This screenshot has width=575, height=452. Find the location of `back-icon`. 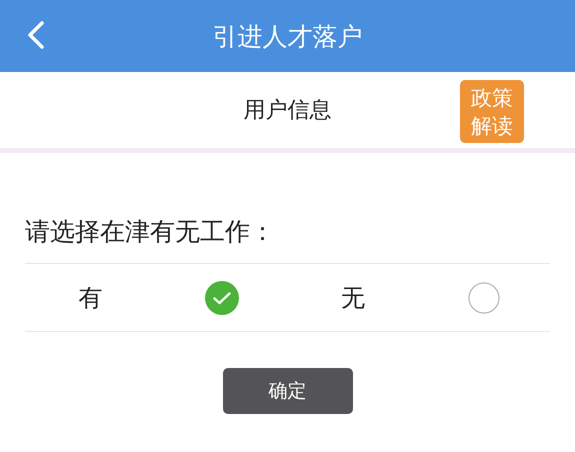

back-icon is located at coordinates (36, 35).